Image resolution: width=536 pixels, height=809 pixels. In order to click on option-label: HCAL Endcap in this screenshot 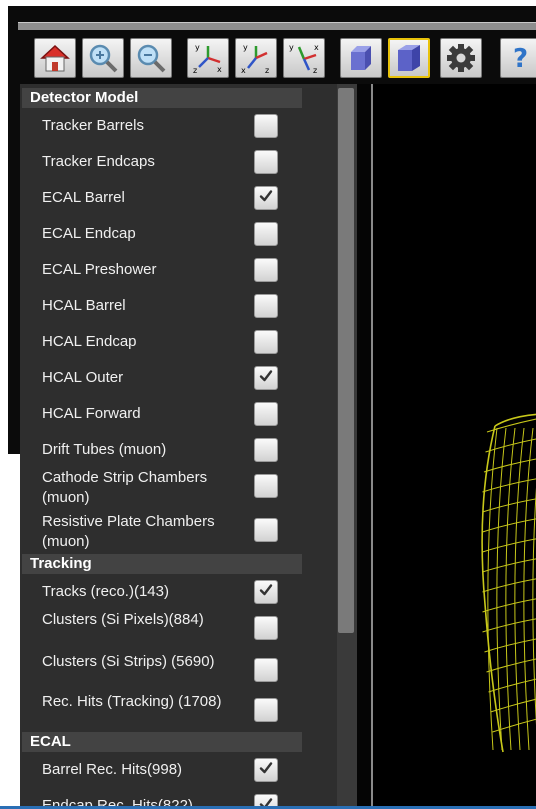, I will do `click(89, 341)`.